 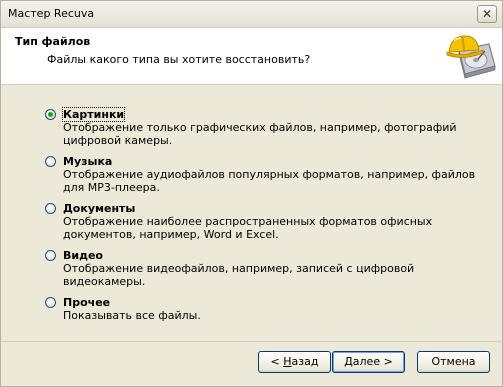 I want to click on back-button: < Назад, so click(x=294, y=362).